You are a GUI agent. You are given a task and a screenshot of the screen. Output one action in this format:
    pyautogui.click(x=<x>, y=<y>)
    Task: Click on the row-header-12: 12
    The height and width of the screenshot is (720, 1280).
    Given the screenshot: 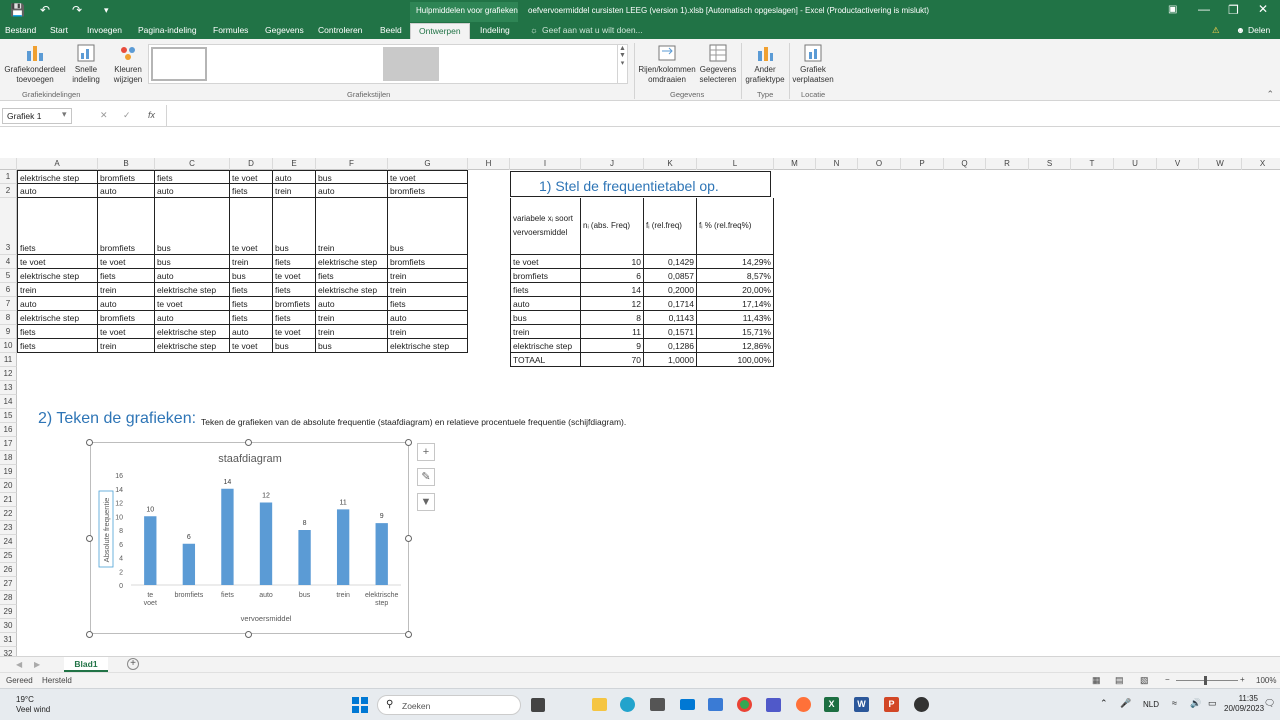 What is the action you would take?
    pyautogui.click(x=8, y=374)
    